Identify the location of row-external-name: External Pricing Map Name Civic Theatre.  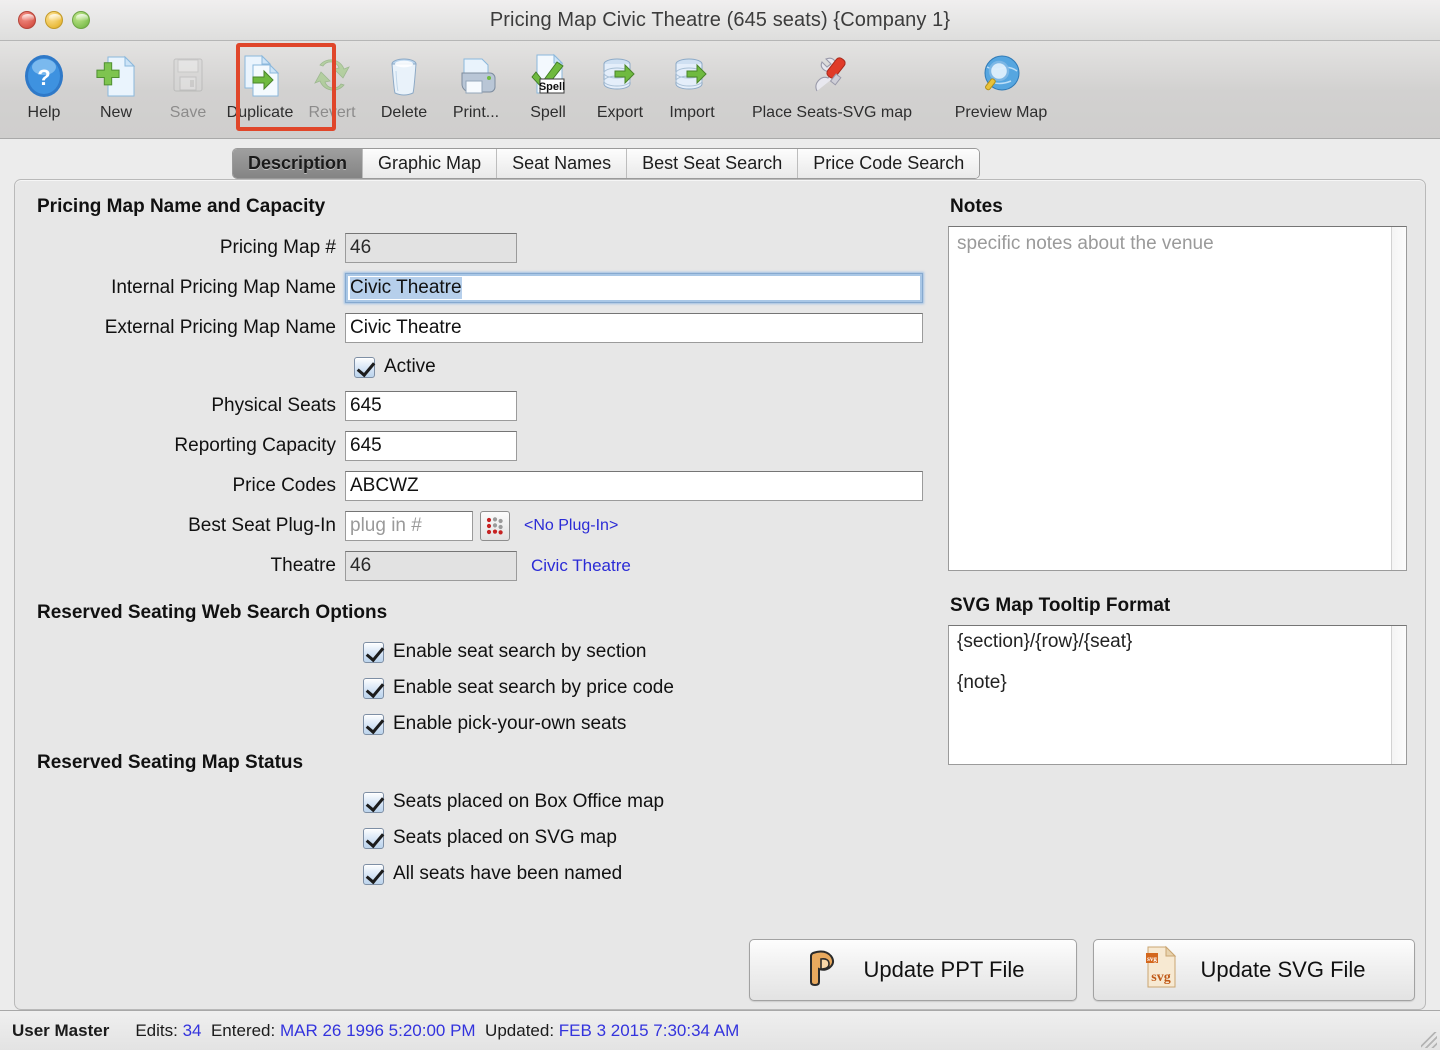
(485, 328).